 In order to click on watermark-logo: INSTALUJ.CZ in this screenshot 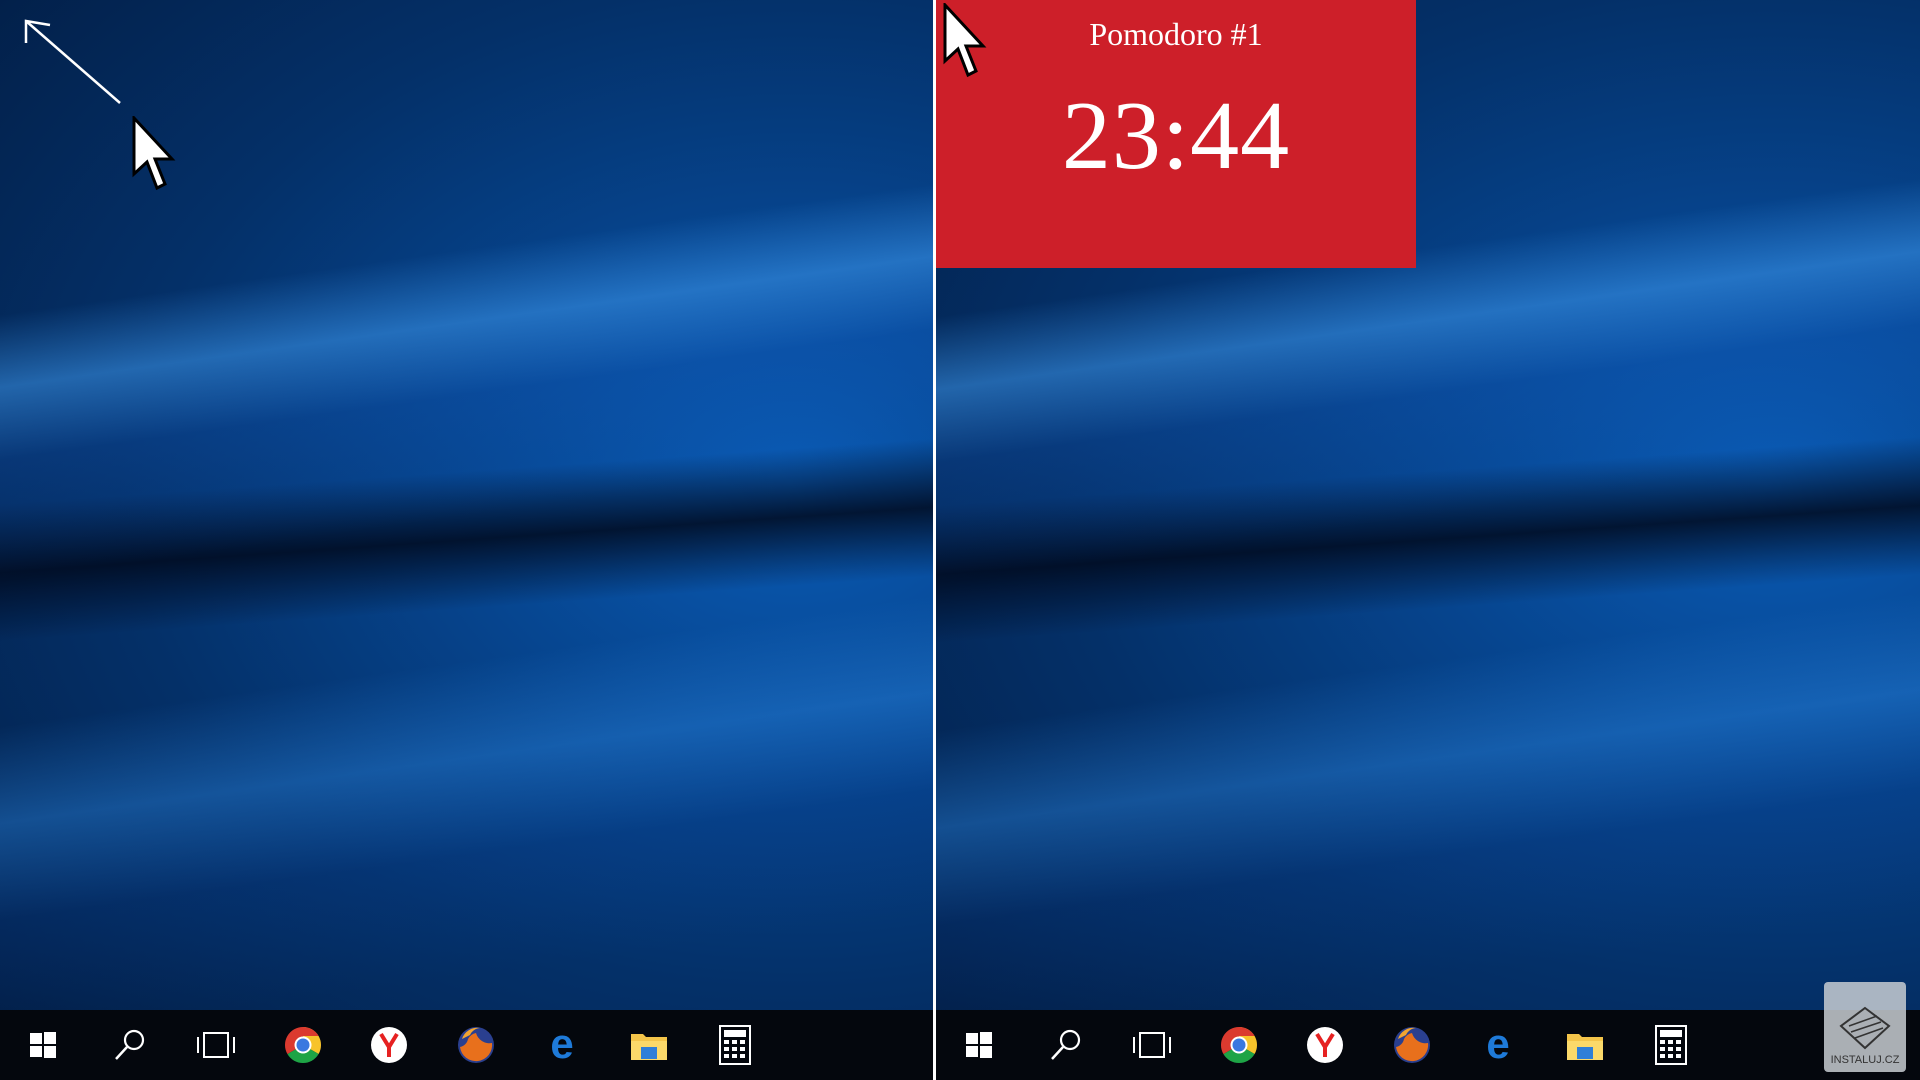, I will do `click(1865, 1027)`.